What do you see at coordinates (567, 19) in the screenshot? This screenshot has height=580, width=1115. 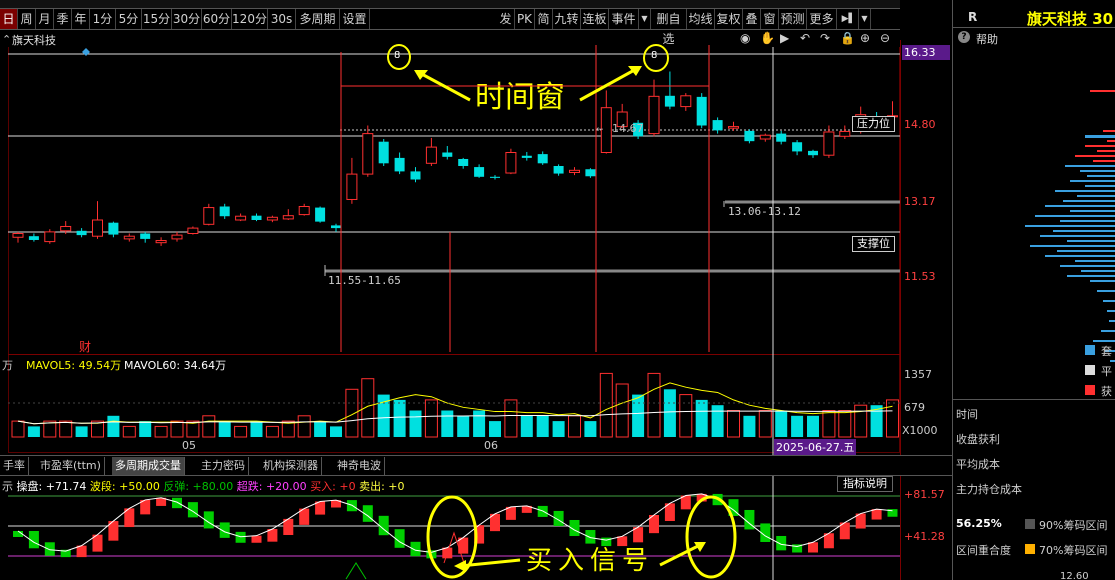 I see `toolbar-right-3: 九转` at bounding box center [567, 19].